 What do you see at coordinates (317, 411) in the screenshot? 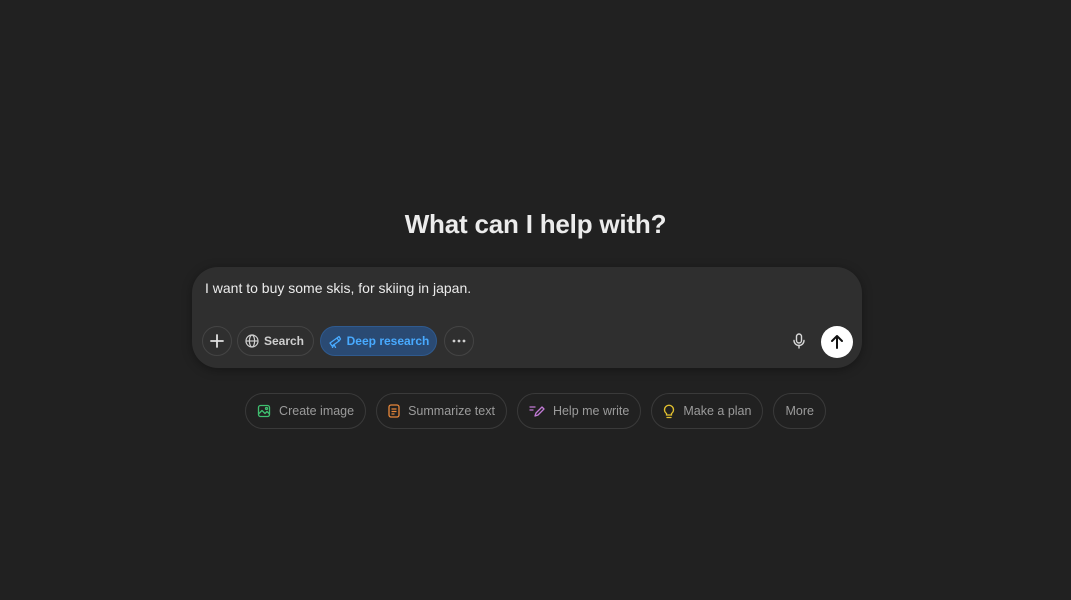
I see `suggestion-label: Create image` at bounding box center [317, 411].